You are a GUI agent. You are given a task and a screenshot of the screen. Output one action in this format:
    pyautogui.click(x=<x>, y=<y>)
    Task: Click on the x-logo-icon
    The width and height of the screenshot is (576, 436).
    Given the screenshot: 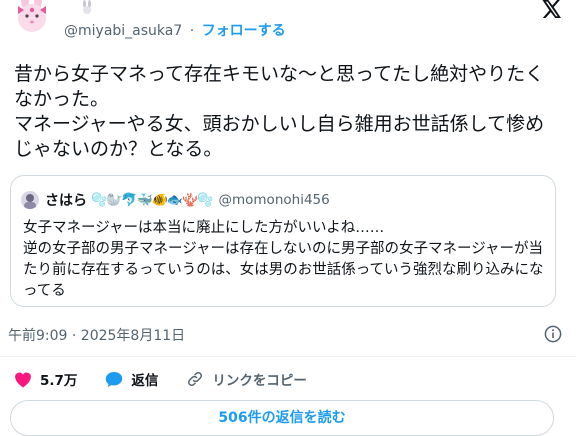 What is the action you would take?
    pyautogui.click(x=552, y=9)
    